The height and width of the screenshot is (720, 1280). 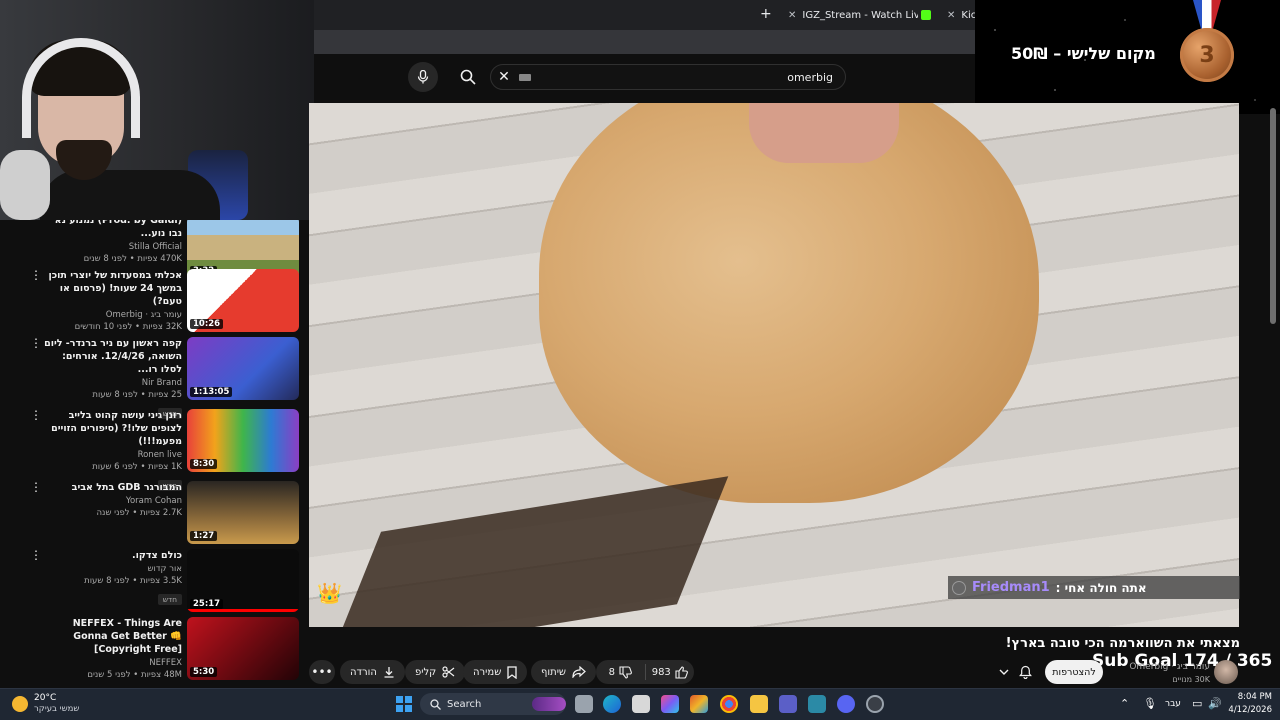 I want to click on join-label: להצטרפות, so click(x=1074, y=672).